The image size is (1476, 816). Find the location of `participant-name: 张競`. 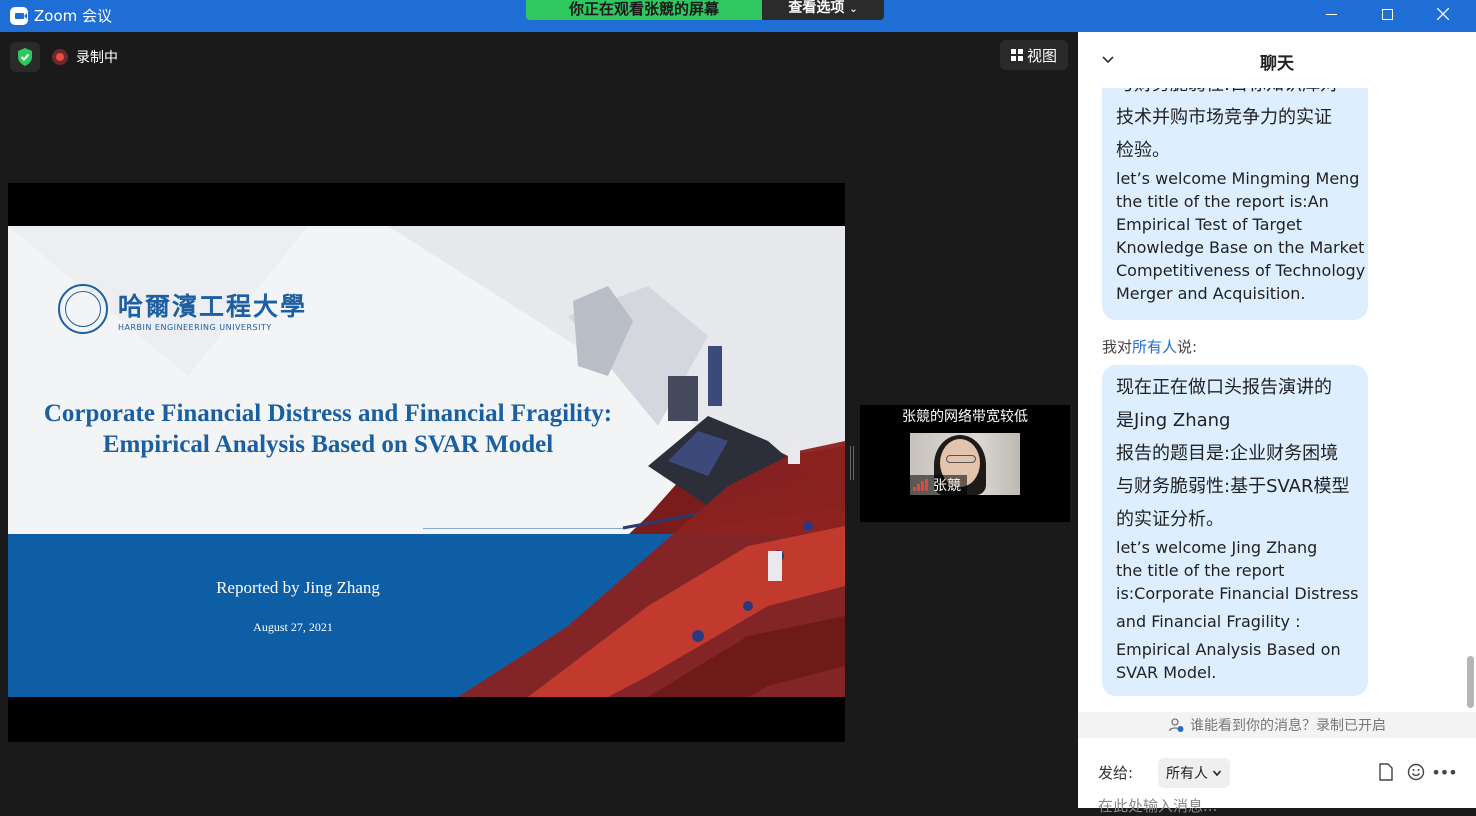

participant-name: 张競 is located at coordinates (947, 486).